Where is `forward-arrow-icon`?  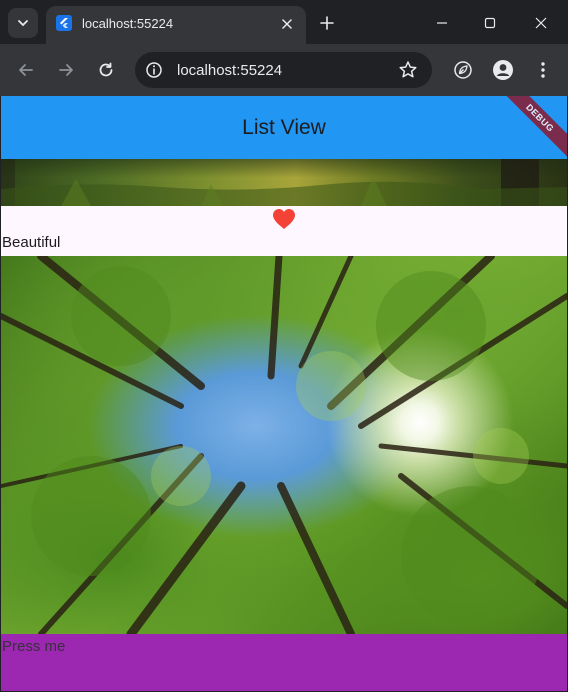
forward-arrow-icon is located at coordinates (66, 70).